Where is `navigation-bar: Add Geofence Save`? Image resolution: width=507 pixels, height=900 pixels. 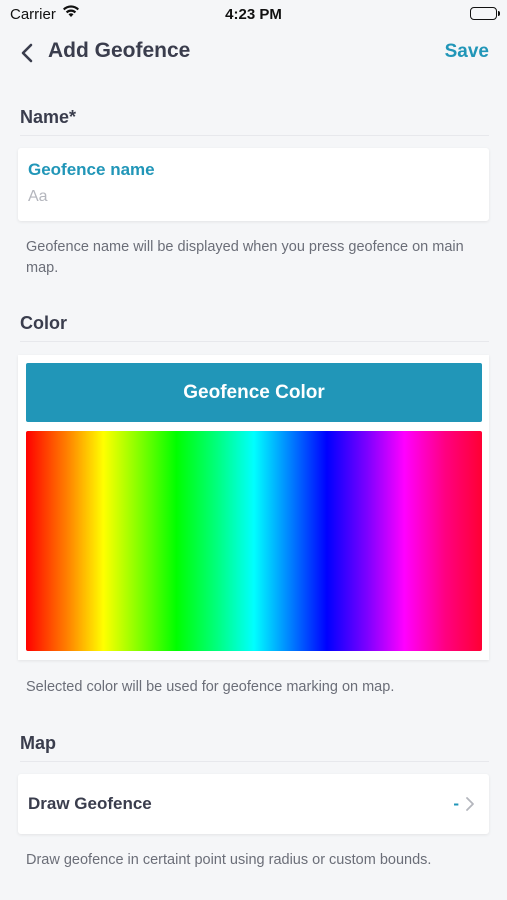 navigation-bar: Add Geofence Save is located at coordinates (253, 53).